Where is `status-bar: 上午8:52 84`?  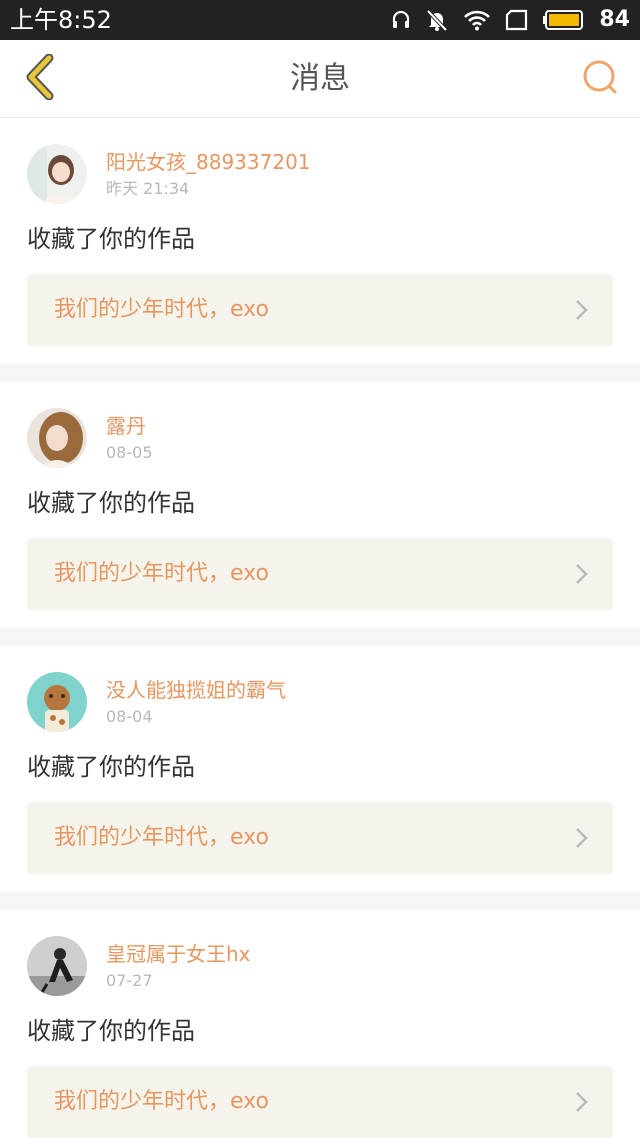 status-bar: 上午8:52 84 is located at coordinates (320, 20).